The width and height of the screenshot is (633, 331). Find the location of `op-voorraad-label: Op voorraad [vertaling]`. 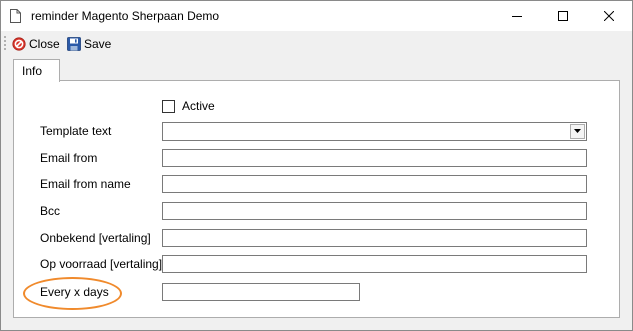

op-voorraad-label: Op voorraad [vertaling] is located at coordinates (101, 264).